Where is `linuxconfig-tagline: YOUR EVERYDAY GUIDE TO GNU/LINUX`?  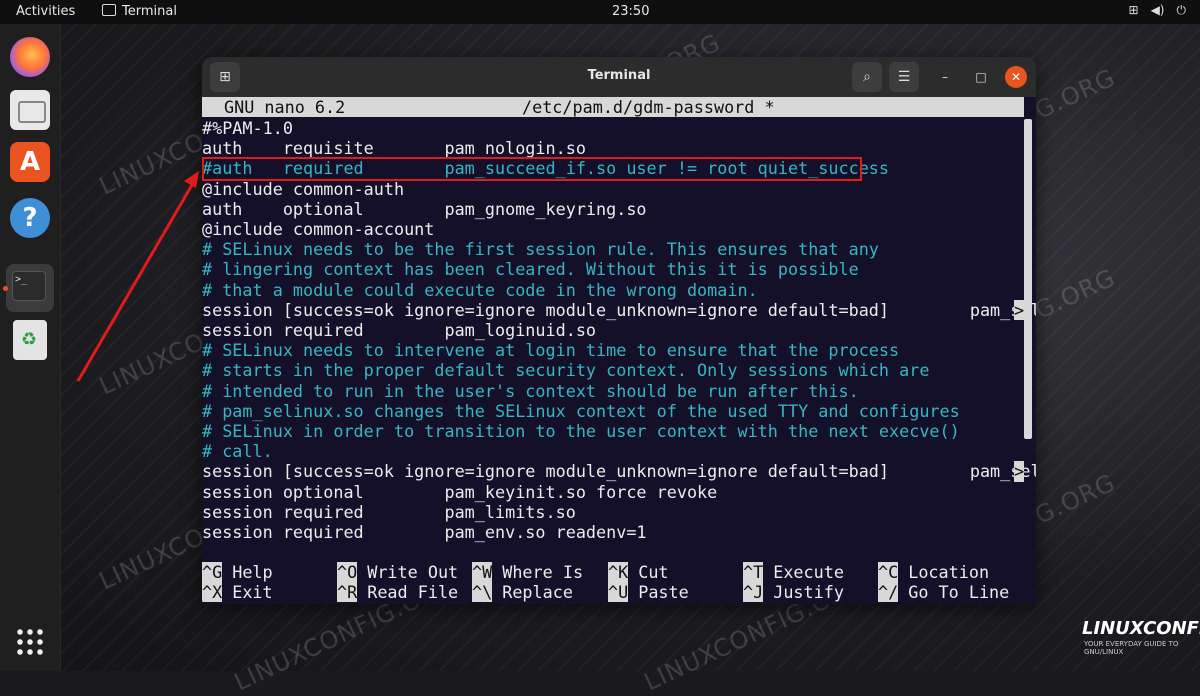 linuxconfig-tagline: YOUR EVERYDAY GUIDE TO GNU/LINUX is located at coordinates (1131, 648).